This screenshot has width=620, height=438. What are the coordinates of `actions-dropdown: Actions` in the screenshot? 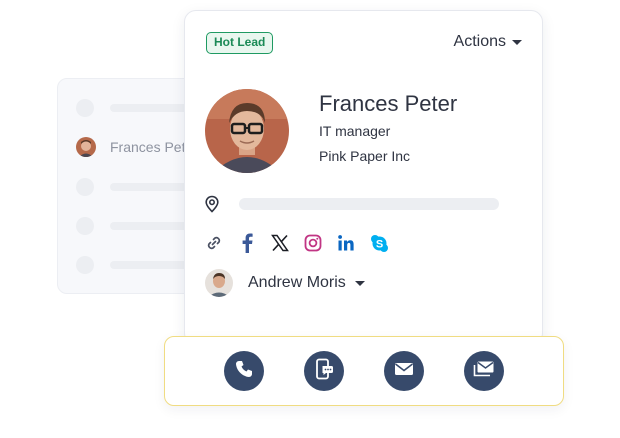 It's located at (488, 42).